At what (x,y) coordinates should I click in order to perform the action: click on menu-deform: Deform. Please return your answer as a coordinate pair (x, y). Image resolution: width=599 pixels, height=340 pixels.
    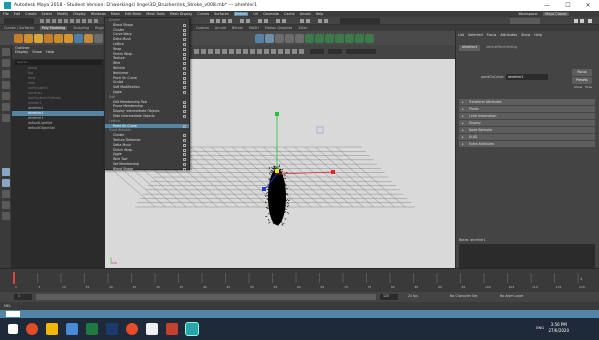
    Looking at the image, I should click on (241, 14).